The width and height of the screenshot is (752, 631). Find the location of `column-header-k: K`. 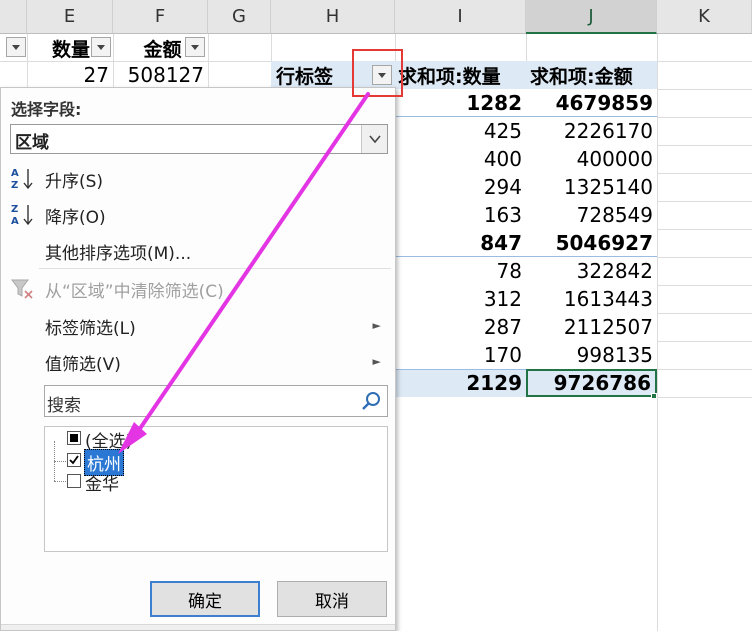

column-header-k: K is located at coordinates (704, 17).